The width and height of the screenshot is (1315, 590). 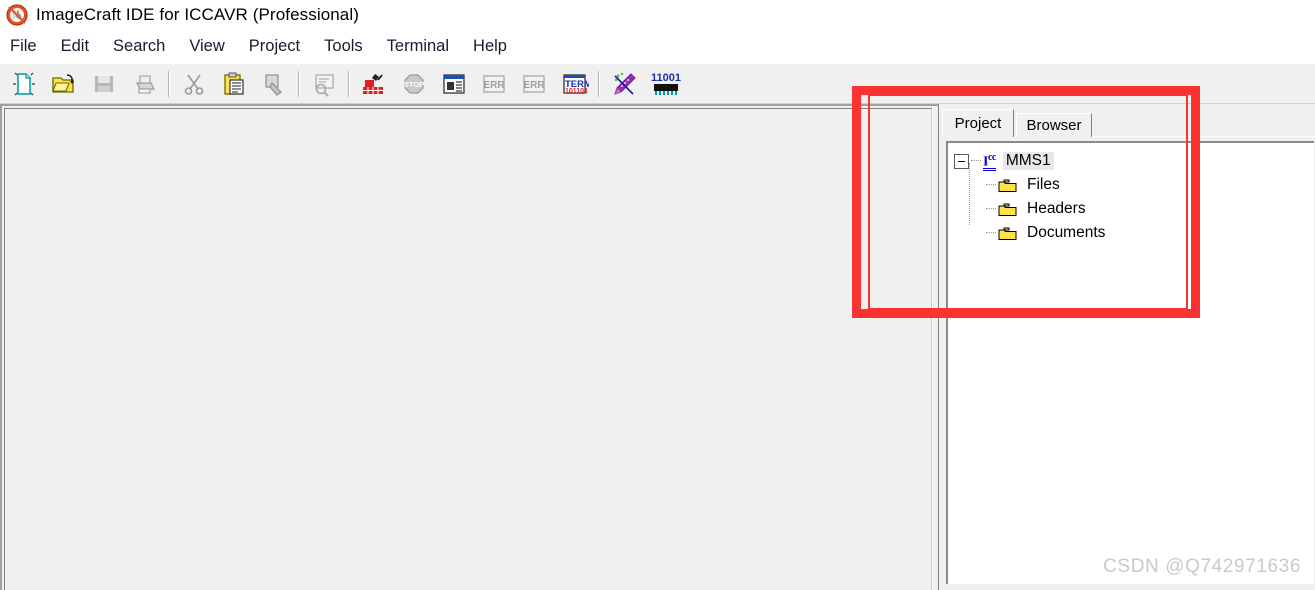 I want to click on tab-project: Project, so click(x=978, y=123).